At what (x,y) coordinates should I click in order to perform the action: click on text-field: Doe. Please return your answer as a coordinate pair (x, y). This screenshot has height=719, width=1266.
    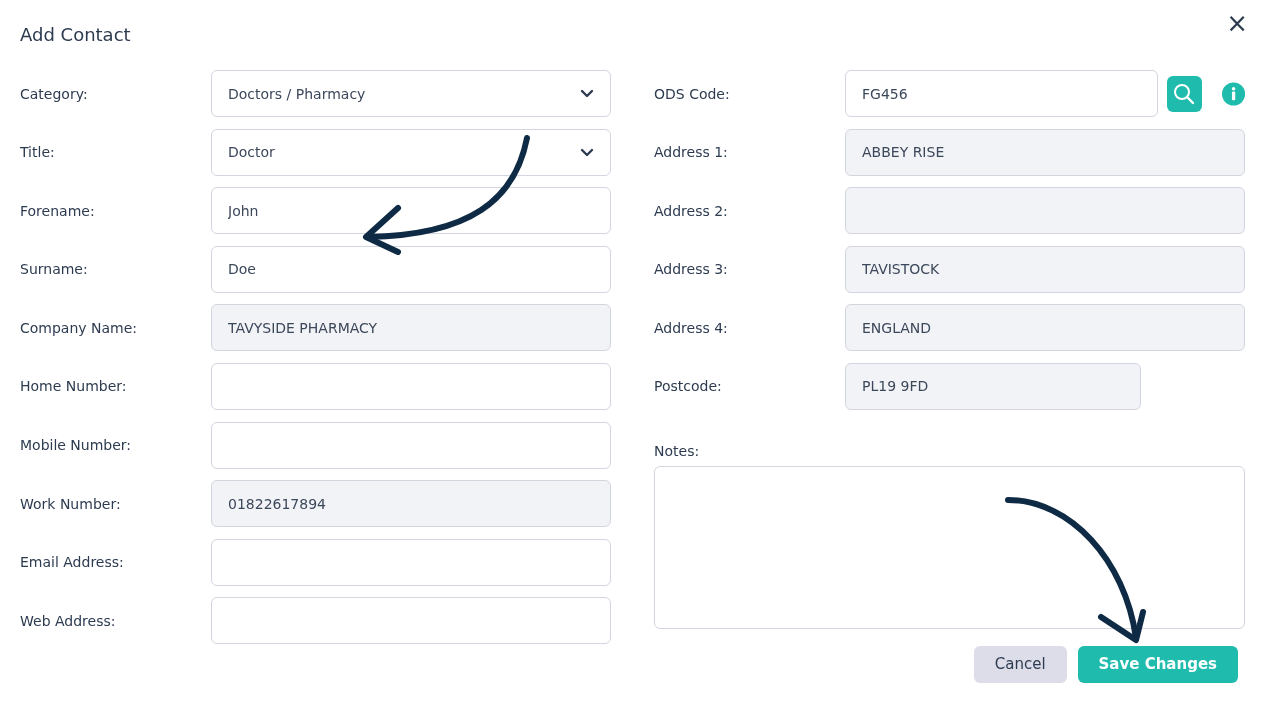
    Looking at the image, I should click on (411, 269).